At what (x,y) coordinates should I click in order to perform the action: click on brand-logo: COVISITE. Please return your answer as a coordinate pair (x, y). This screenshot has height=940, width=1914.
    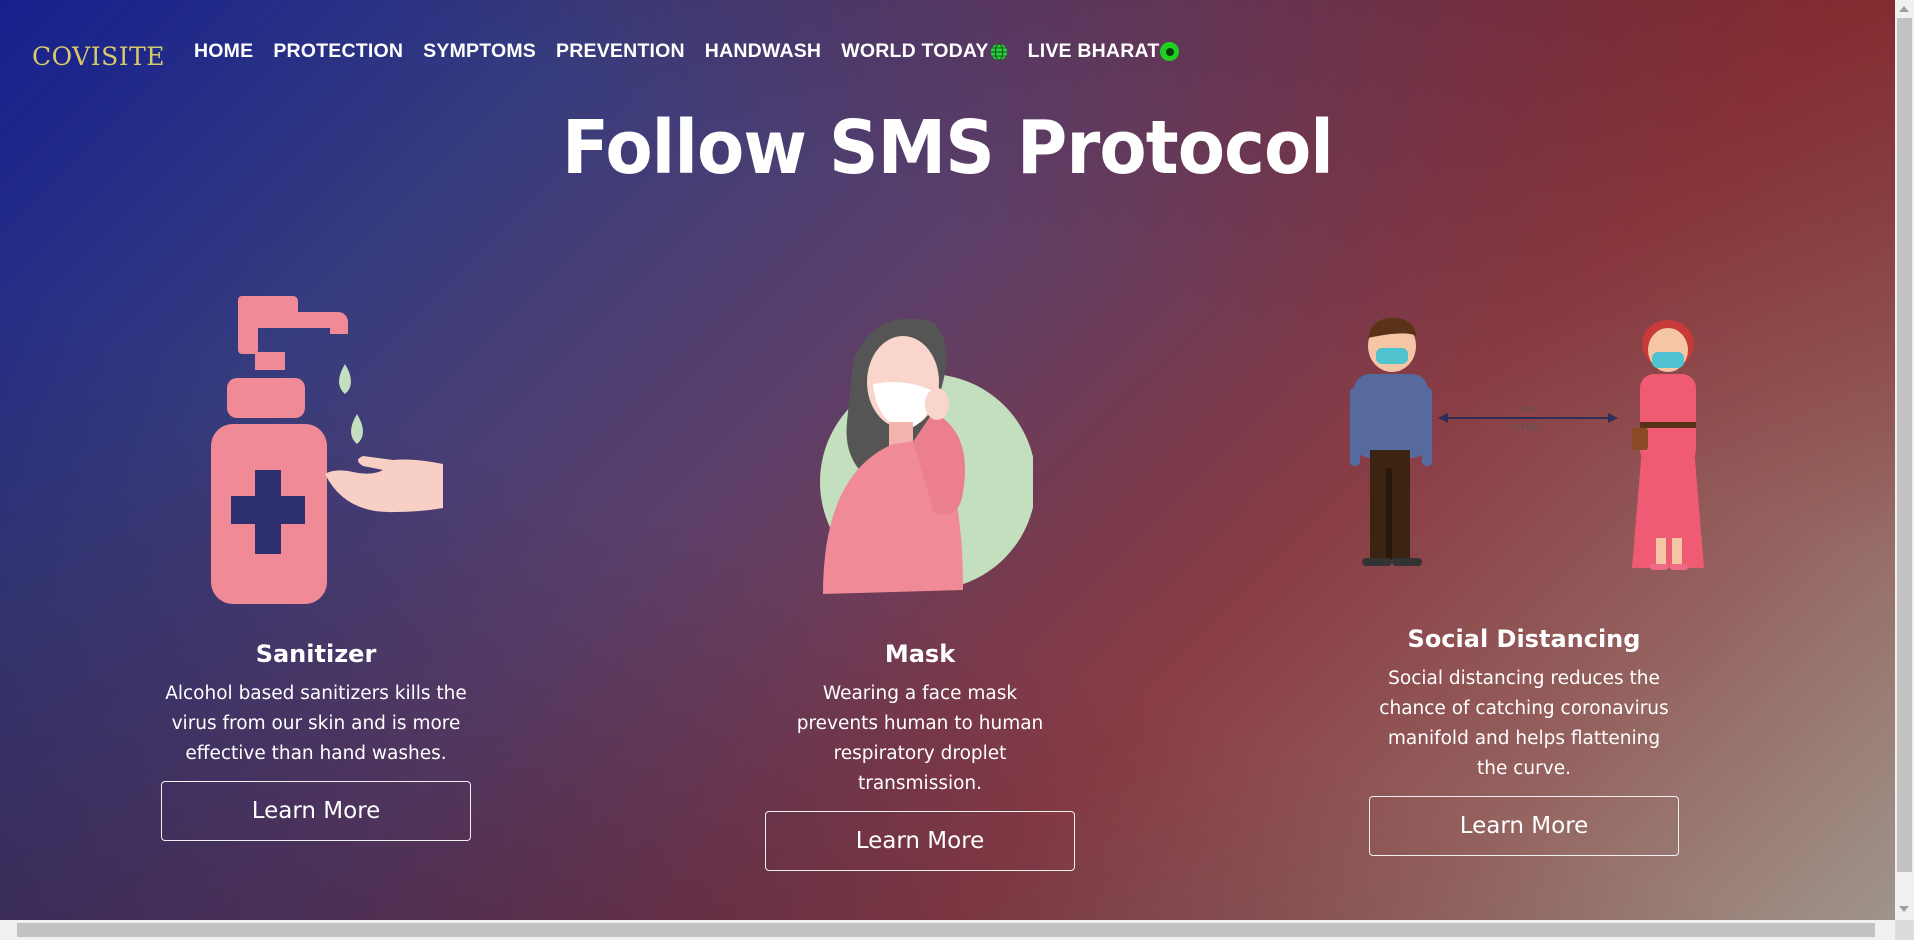
    Looking at the image, I should click on (98, 56).